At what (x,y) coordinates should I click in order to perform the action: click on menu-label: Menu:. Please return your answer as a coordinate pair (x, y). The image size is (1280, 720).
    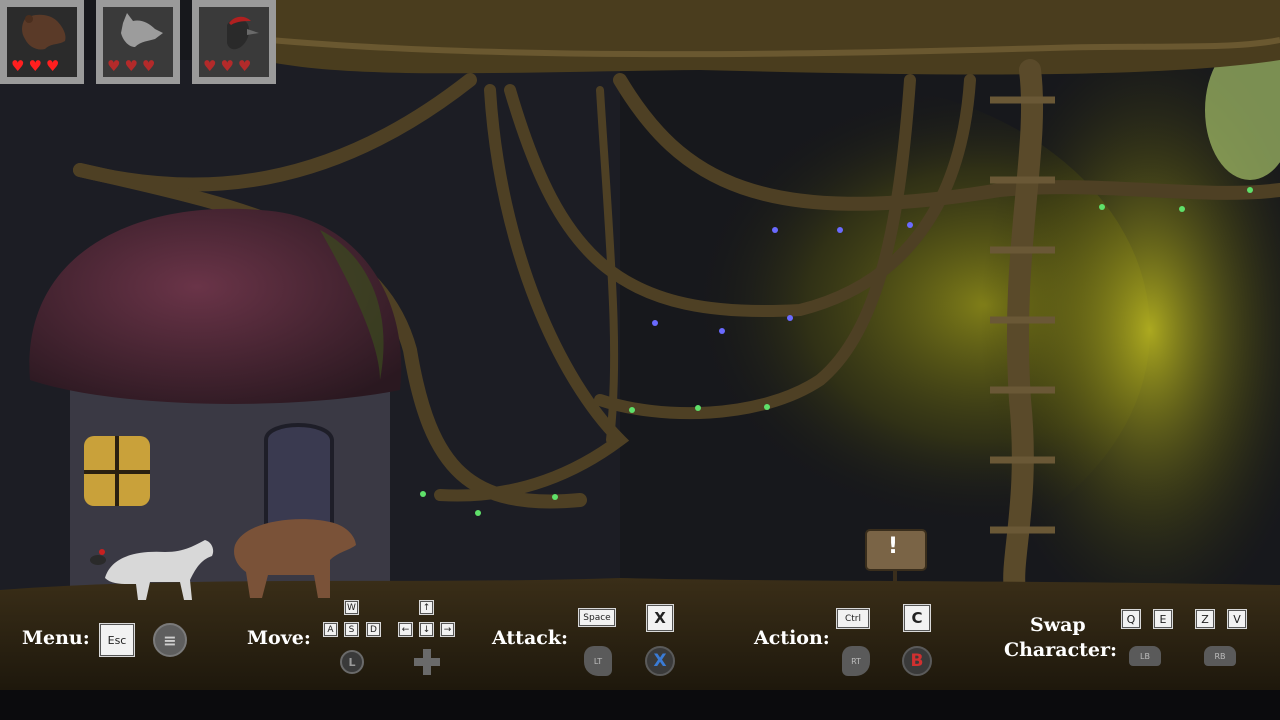
    Looking at the image, I should click on (56, 638).